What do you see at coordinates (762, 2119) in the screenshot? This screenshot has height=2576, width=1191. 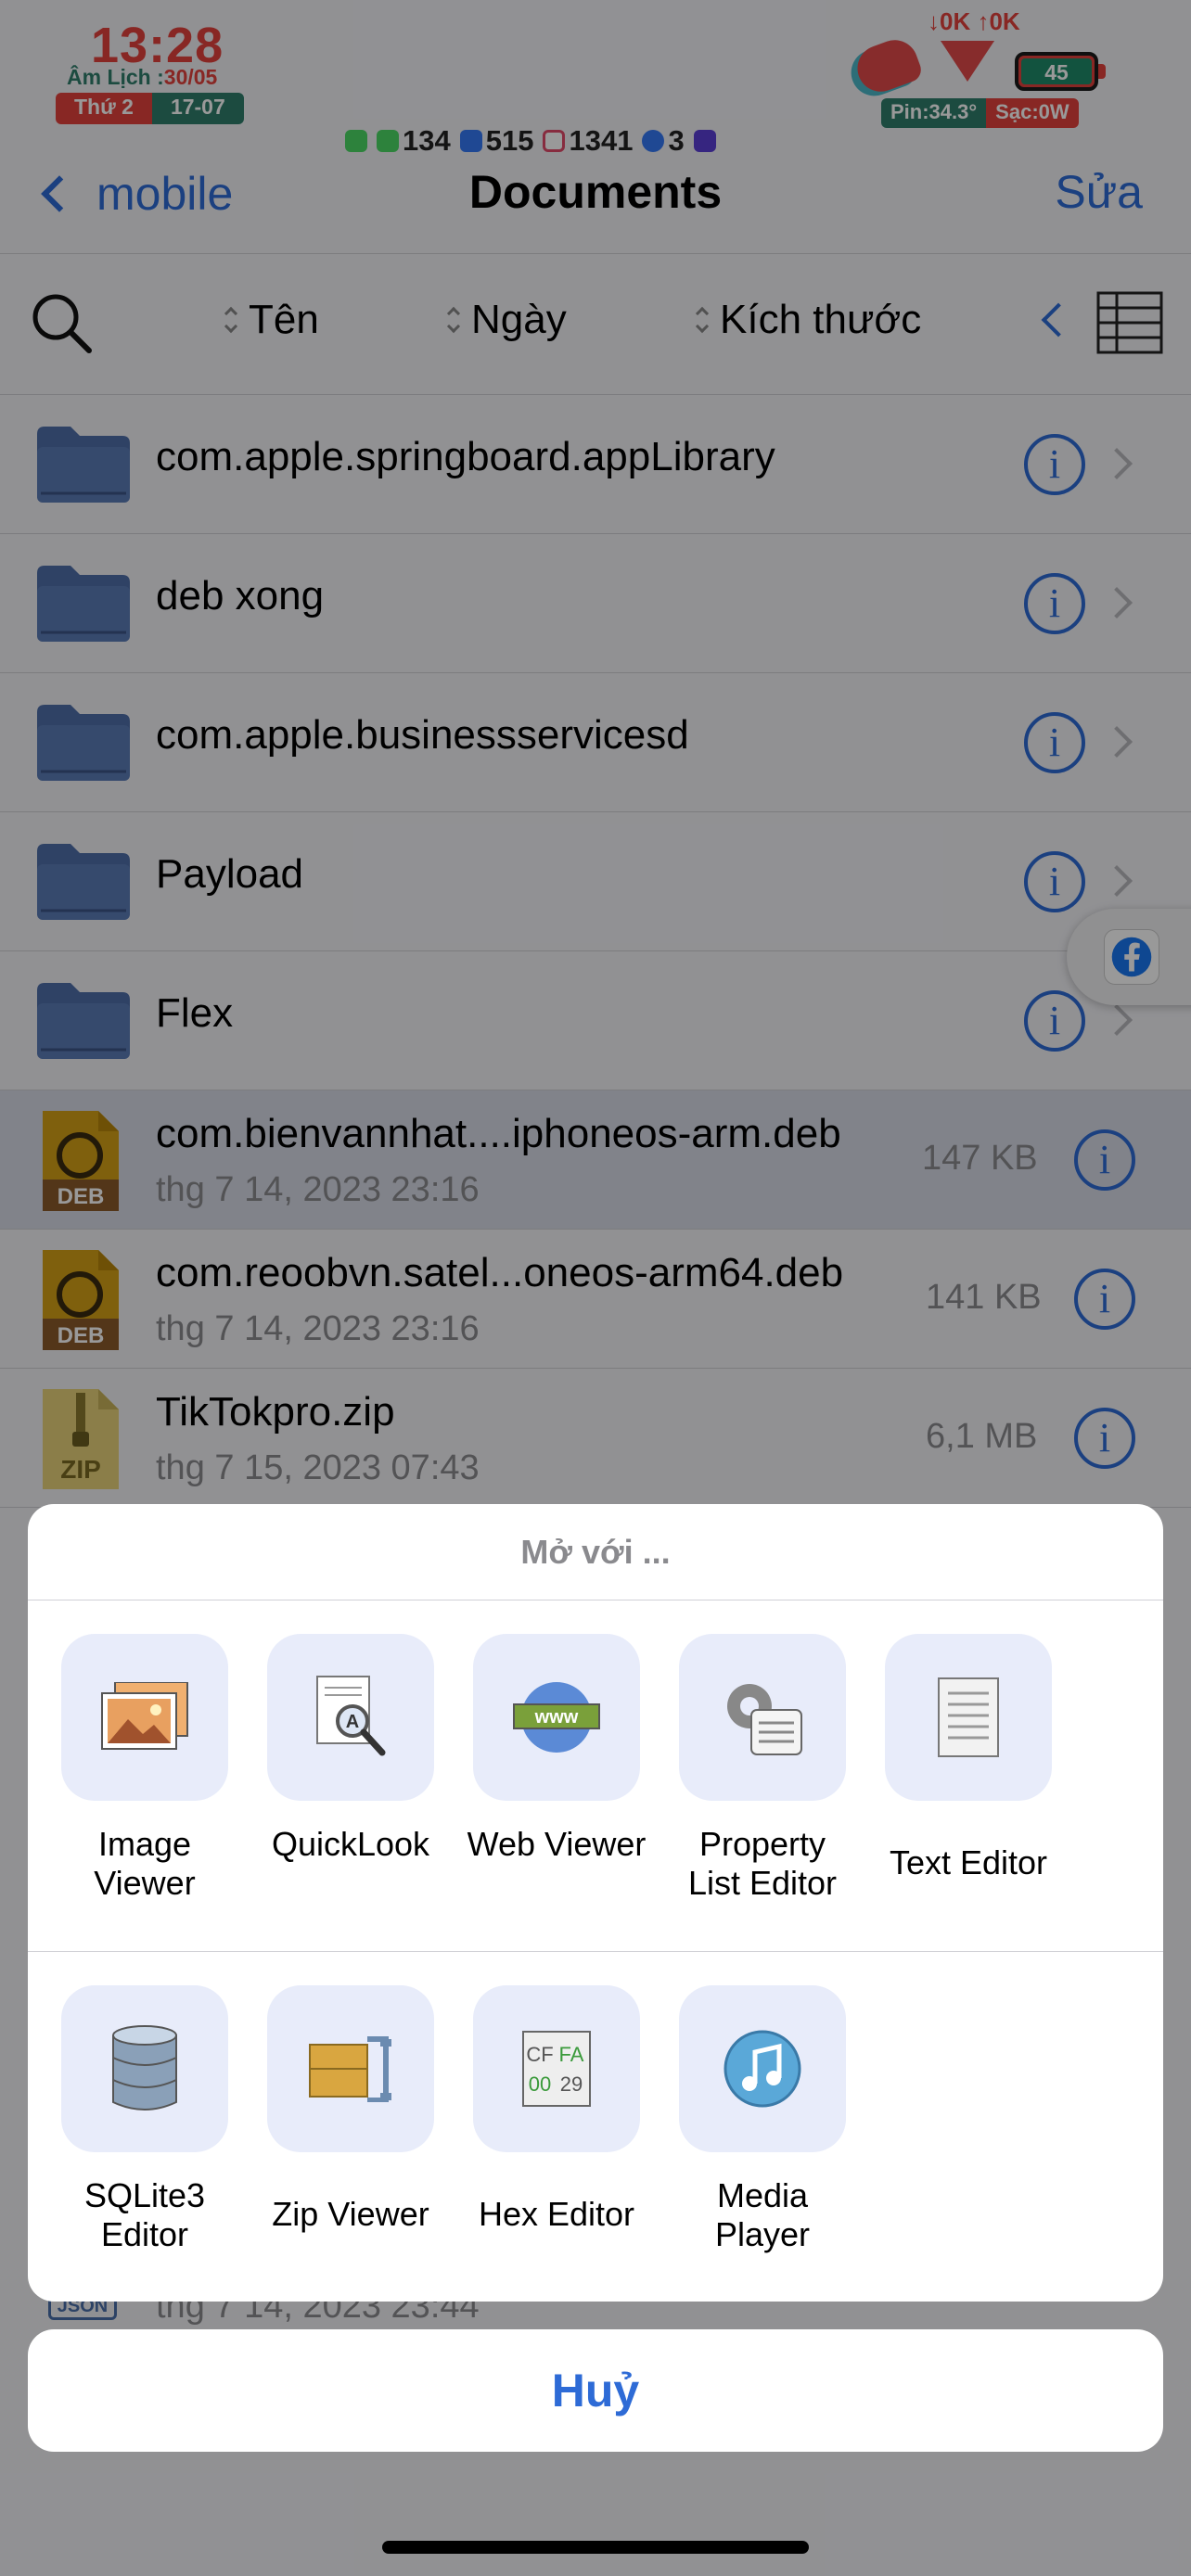 I see `app-media-player: Media Player` at bounding box center [762, 2119].